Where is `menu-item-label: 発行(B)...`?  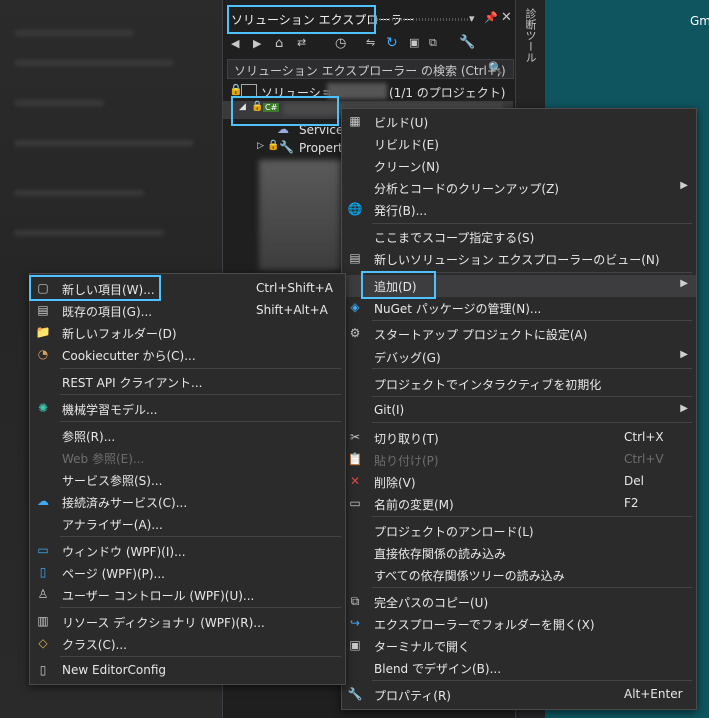
menu-item-label: 発行(B)... is located at coordinates (401, 211).